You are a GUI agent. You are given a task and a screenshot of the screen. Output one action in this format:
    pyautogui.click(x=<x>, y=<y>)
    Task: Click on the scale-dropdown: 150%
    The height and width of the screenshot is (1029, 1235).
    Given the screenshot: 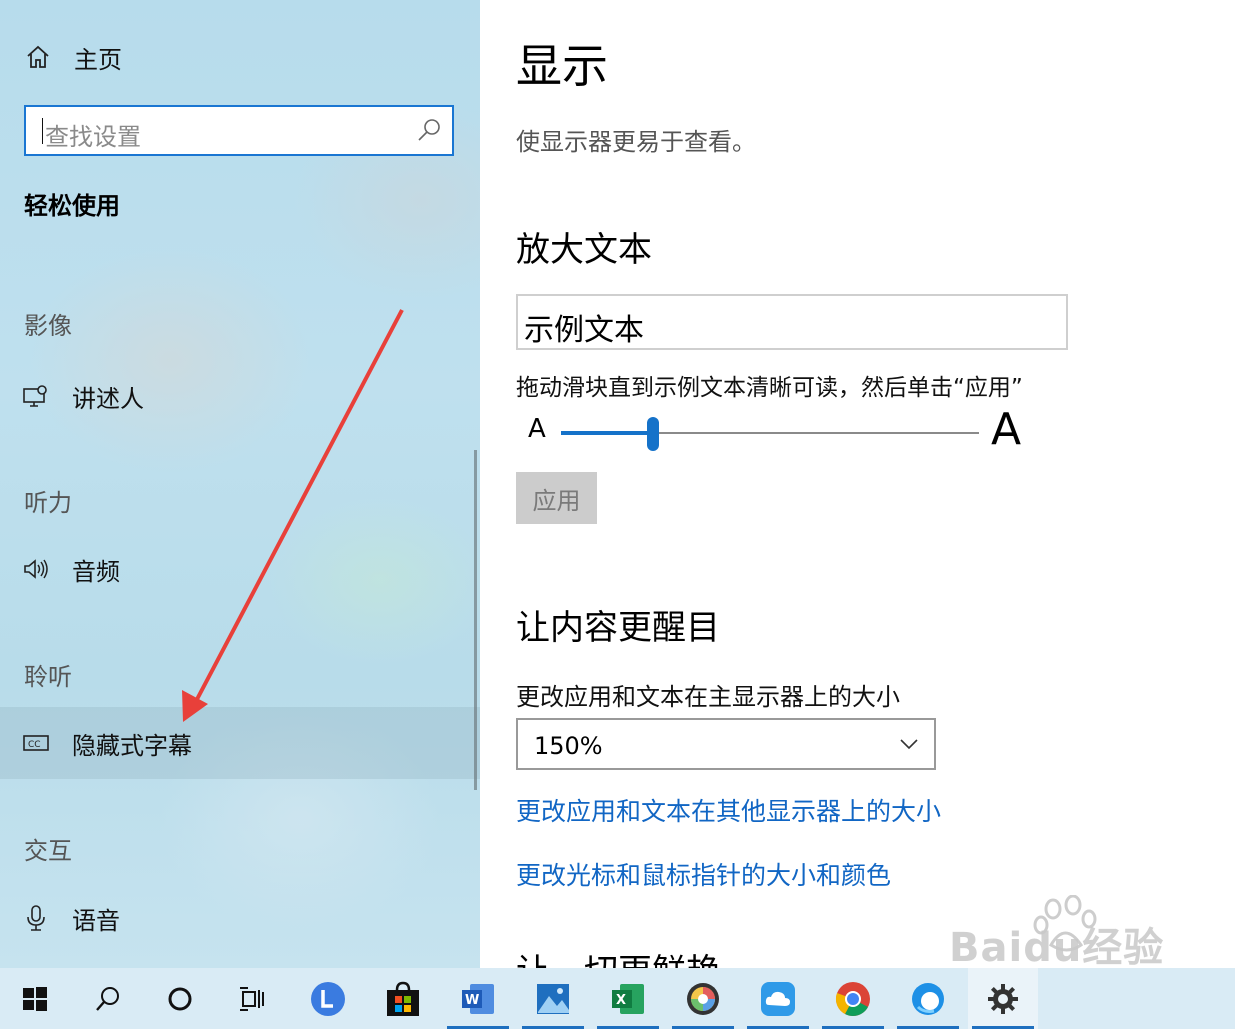 What is the action you would take?
    pyautogui.click(x=726, y=744)
    